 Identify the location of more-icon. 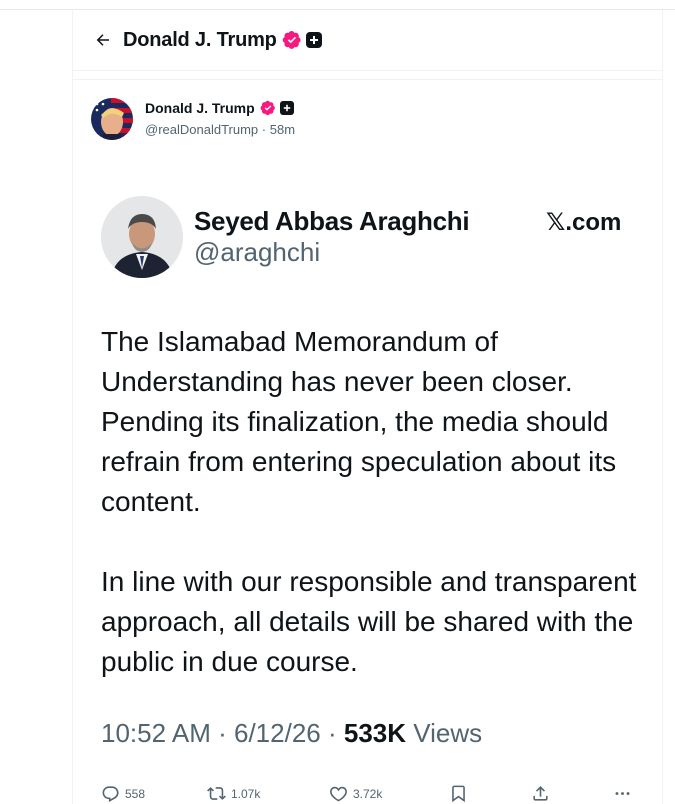
(622, 793).